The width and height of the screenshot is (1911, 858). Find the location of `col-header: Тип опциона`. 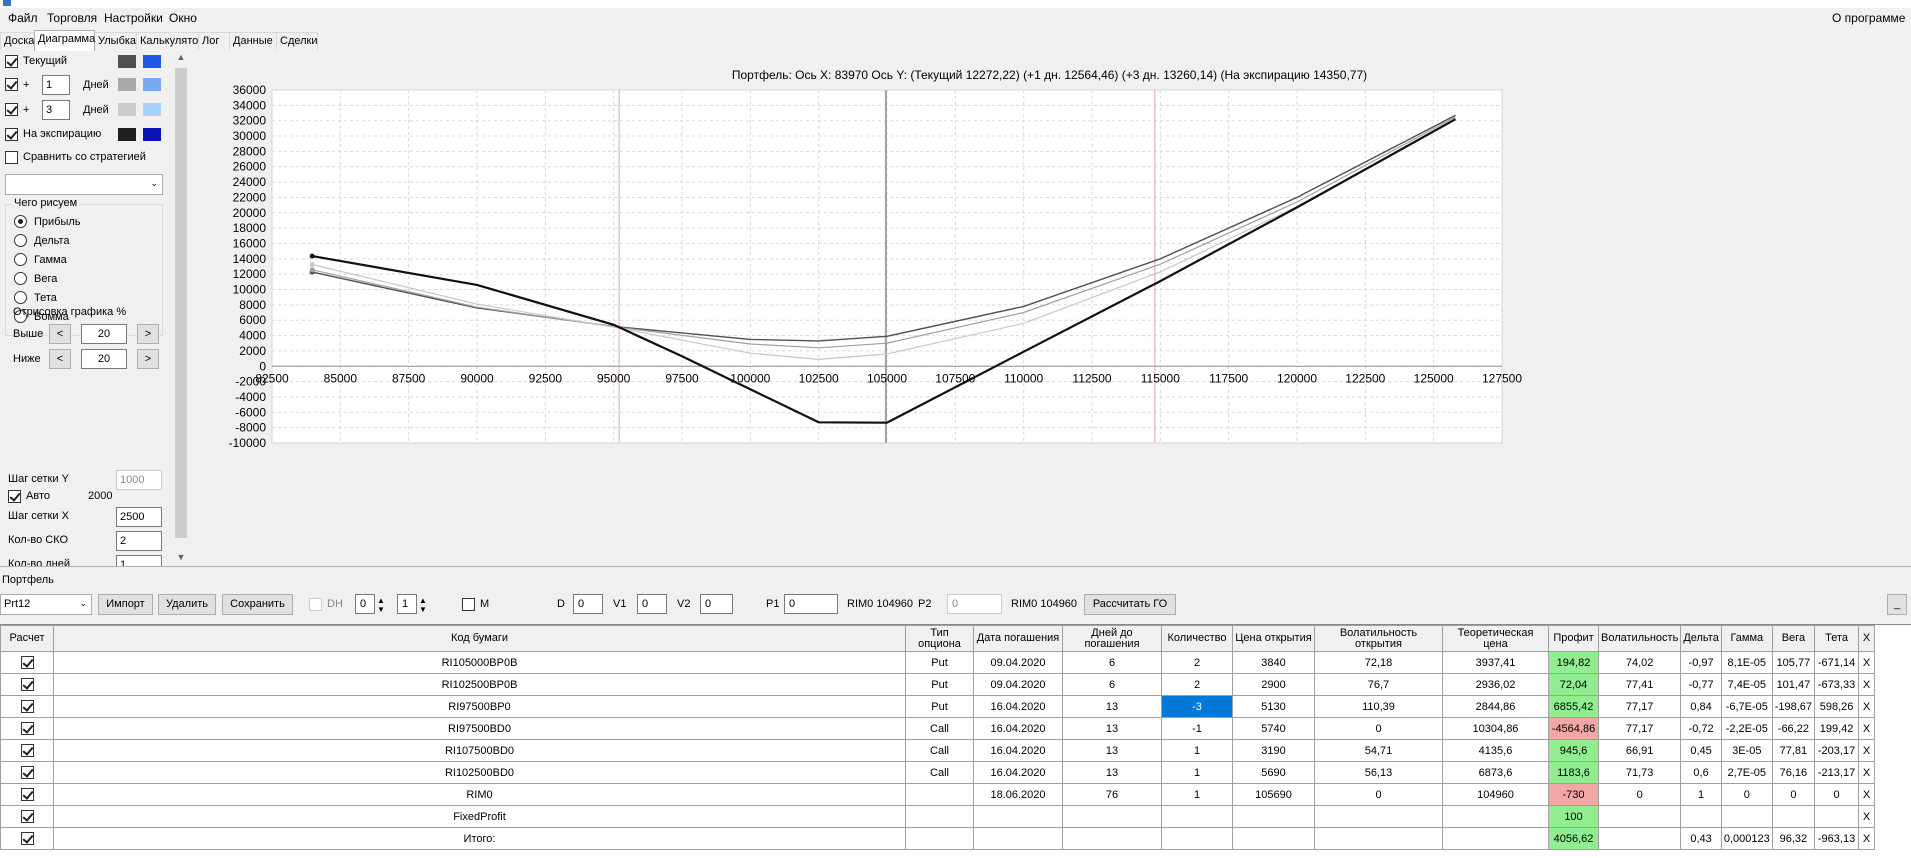

col-header: Тип опциона is located at coordinates (939, 638).